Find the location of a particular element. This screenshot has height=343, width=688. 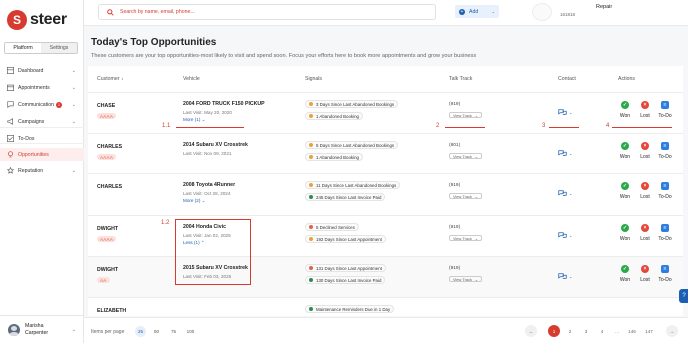

account-name: Repair is located at coordinates (604, 7).